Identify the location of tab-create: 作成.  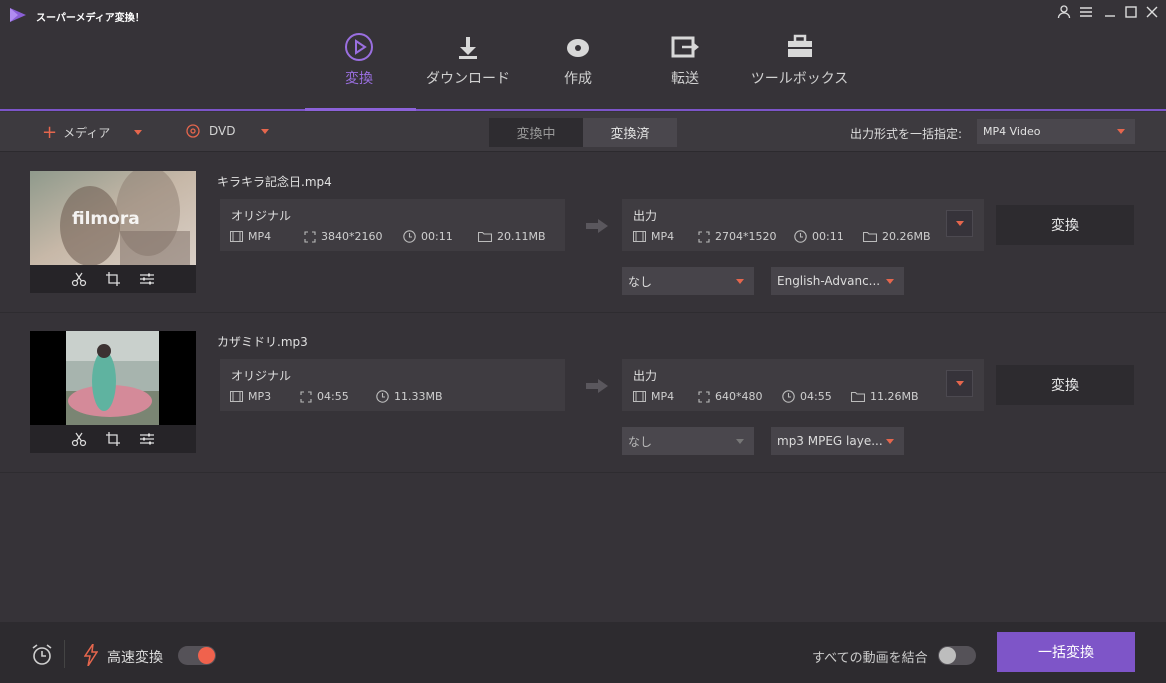
(578, 59).